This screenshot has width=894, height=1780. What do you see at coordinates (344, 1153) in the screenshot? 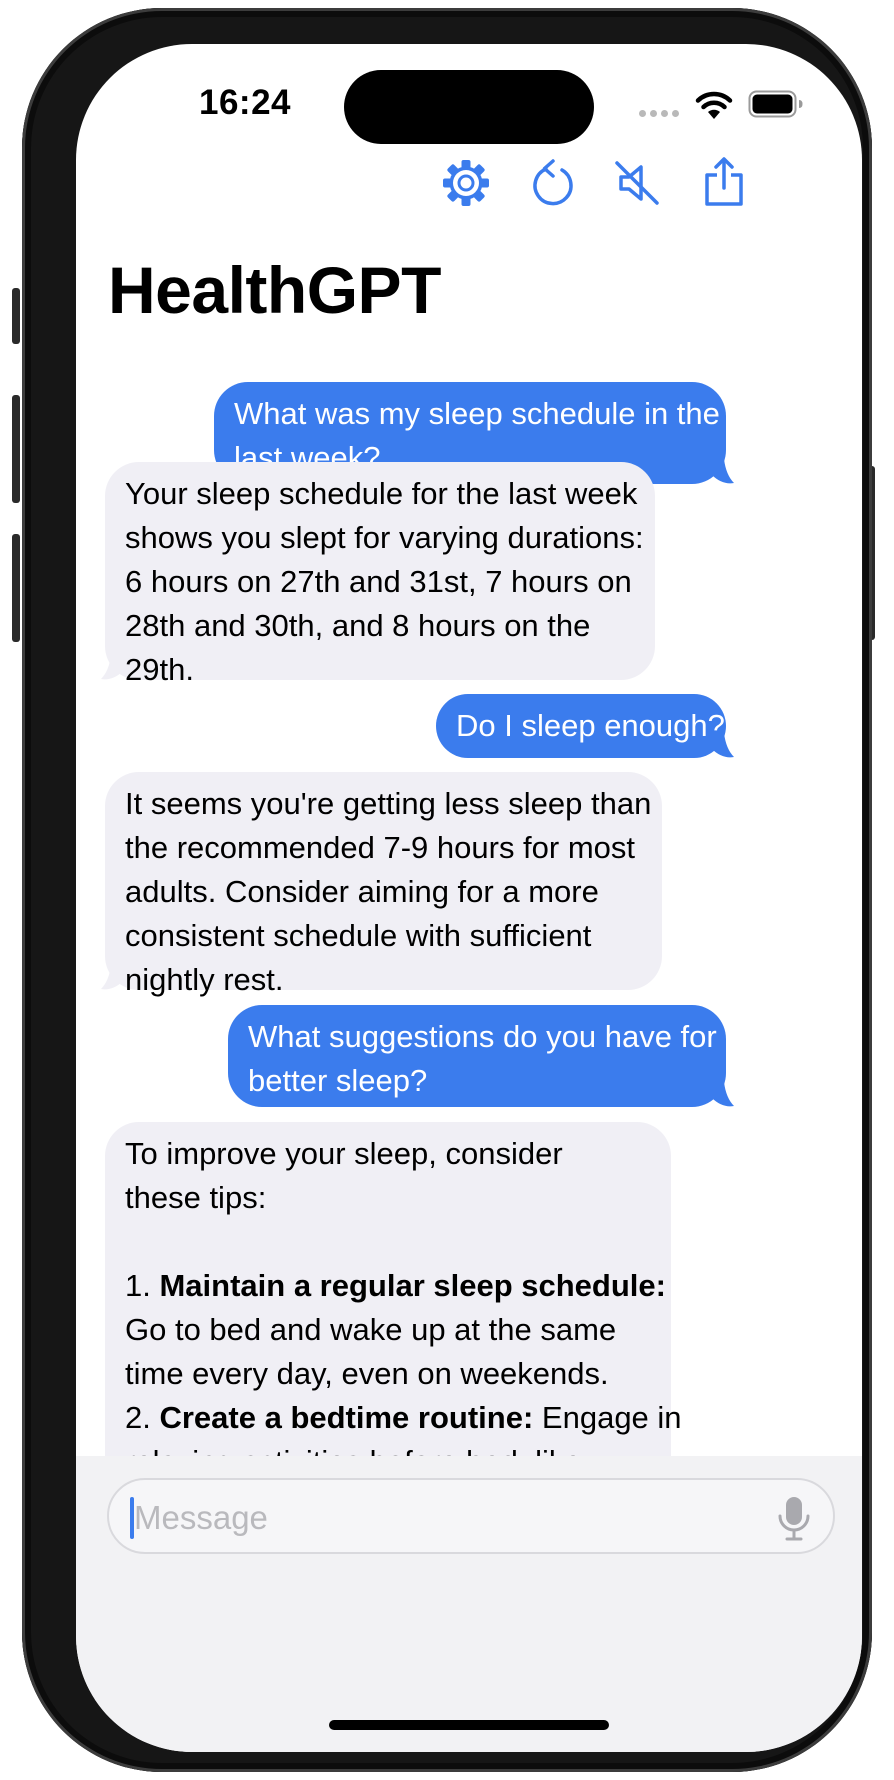
I see `message-line: To improve your sleep, consider` at bounding box center [344, 1153].